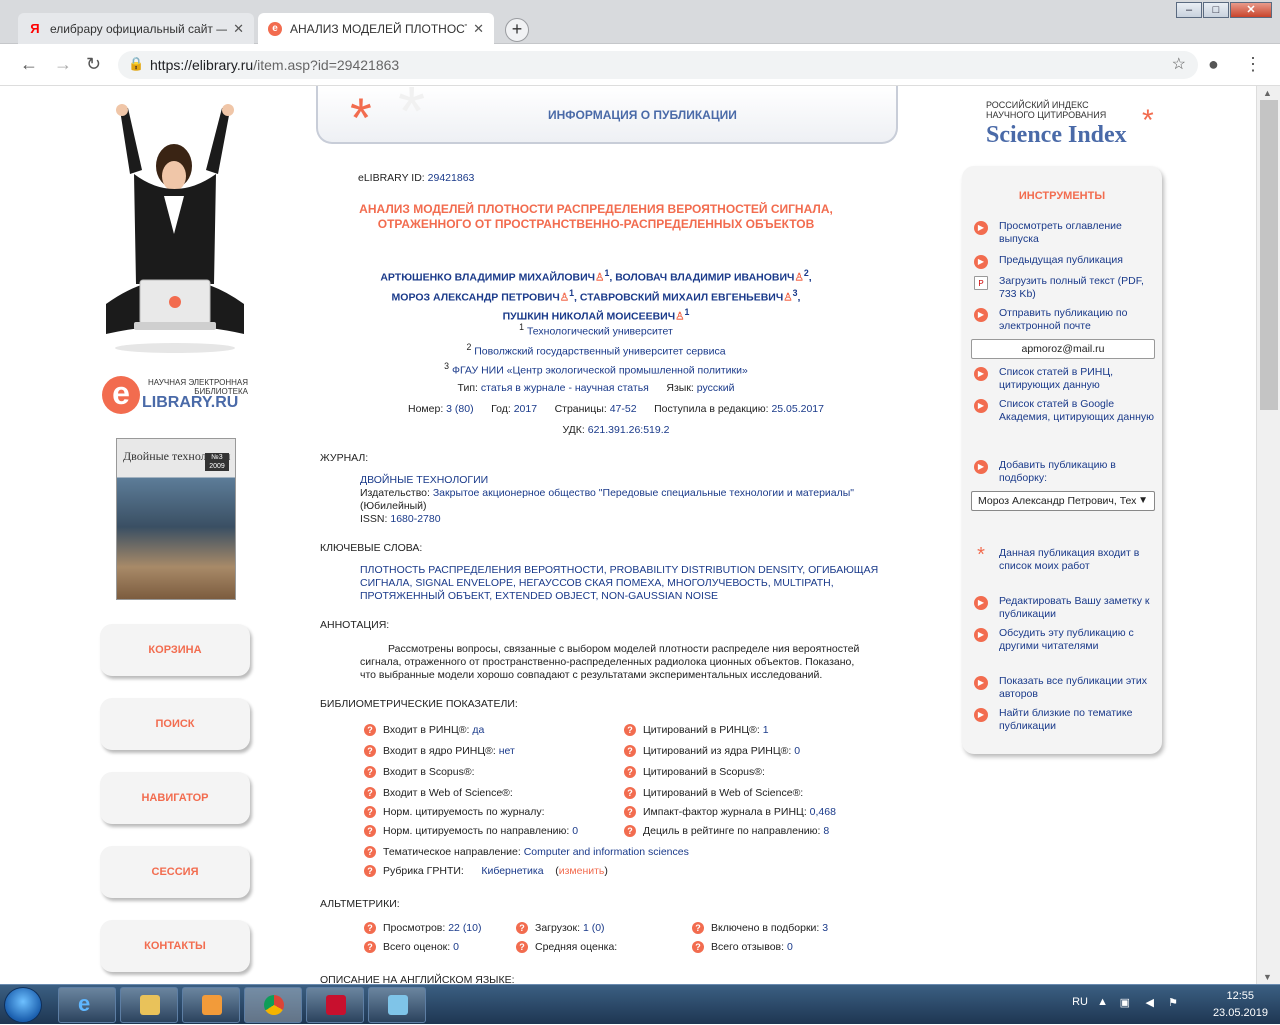  I want to click on nav-navigator-button: НАВИГАТОР, so click(175, 798).